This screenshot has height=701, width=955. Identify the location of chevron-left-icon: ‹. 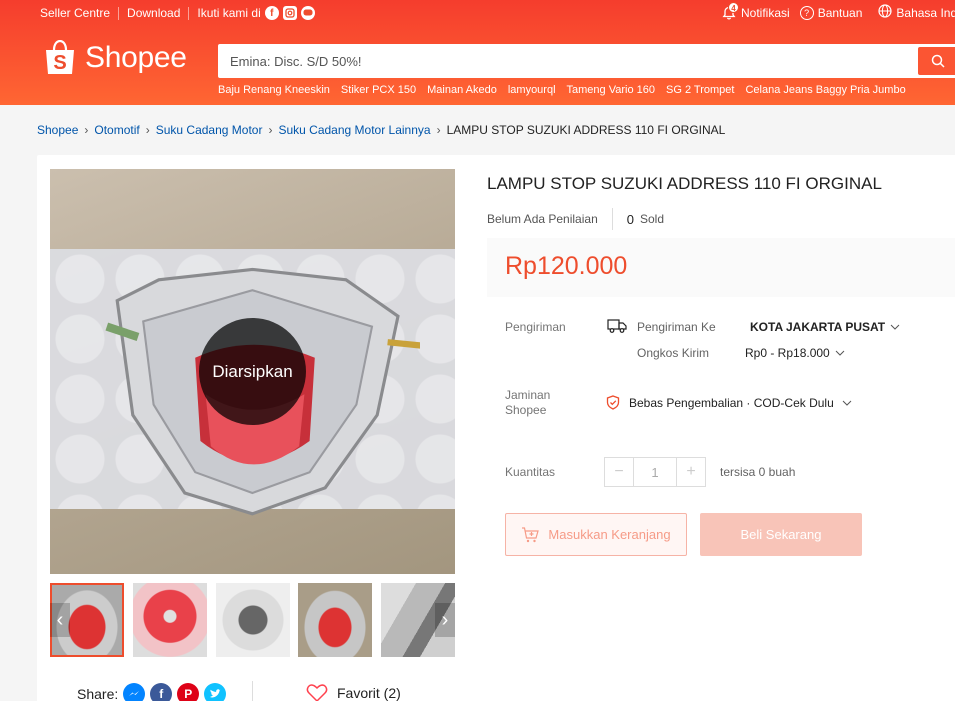
(60, 620).